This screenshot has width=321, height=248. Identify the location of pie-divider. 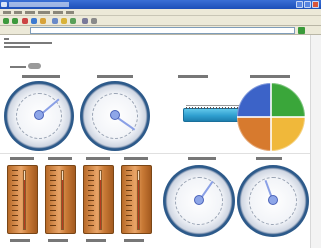
(271, 117).